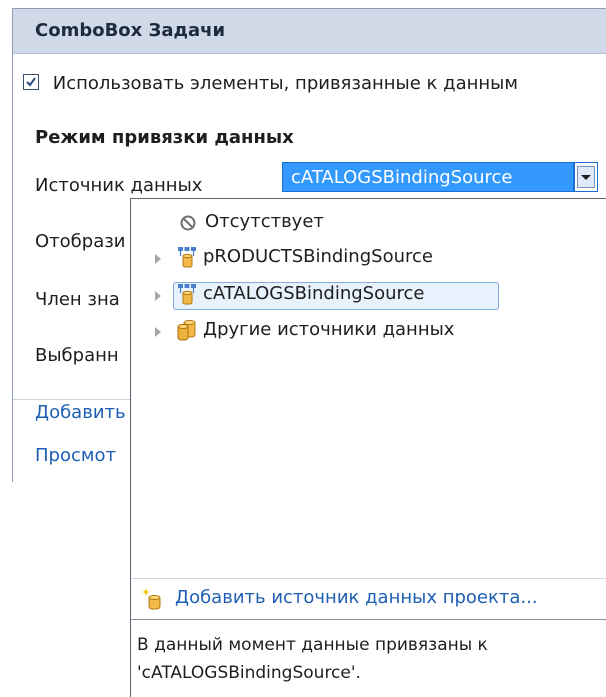 The image size is (606, 697). Describe the element at coordinates (164, 137) in the screenshot. I see `binding-mode-title: Режим привязки данных` at that location.